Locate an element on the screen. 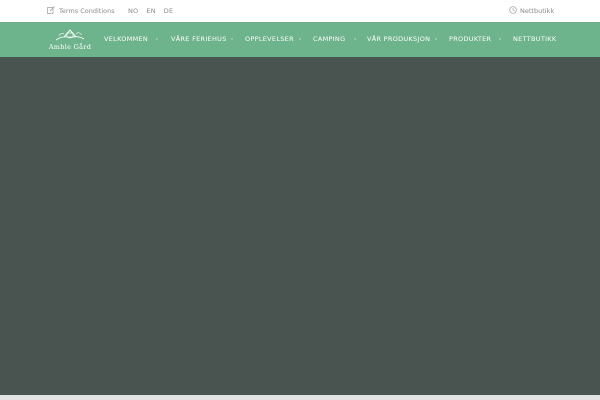 The height and width of the screenshot is (400, 600). language-no: NO is located at coordinates (133, 11).